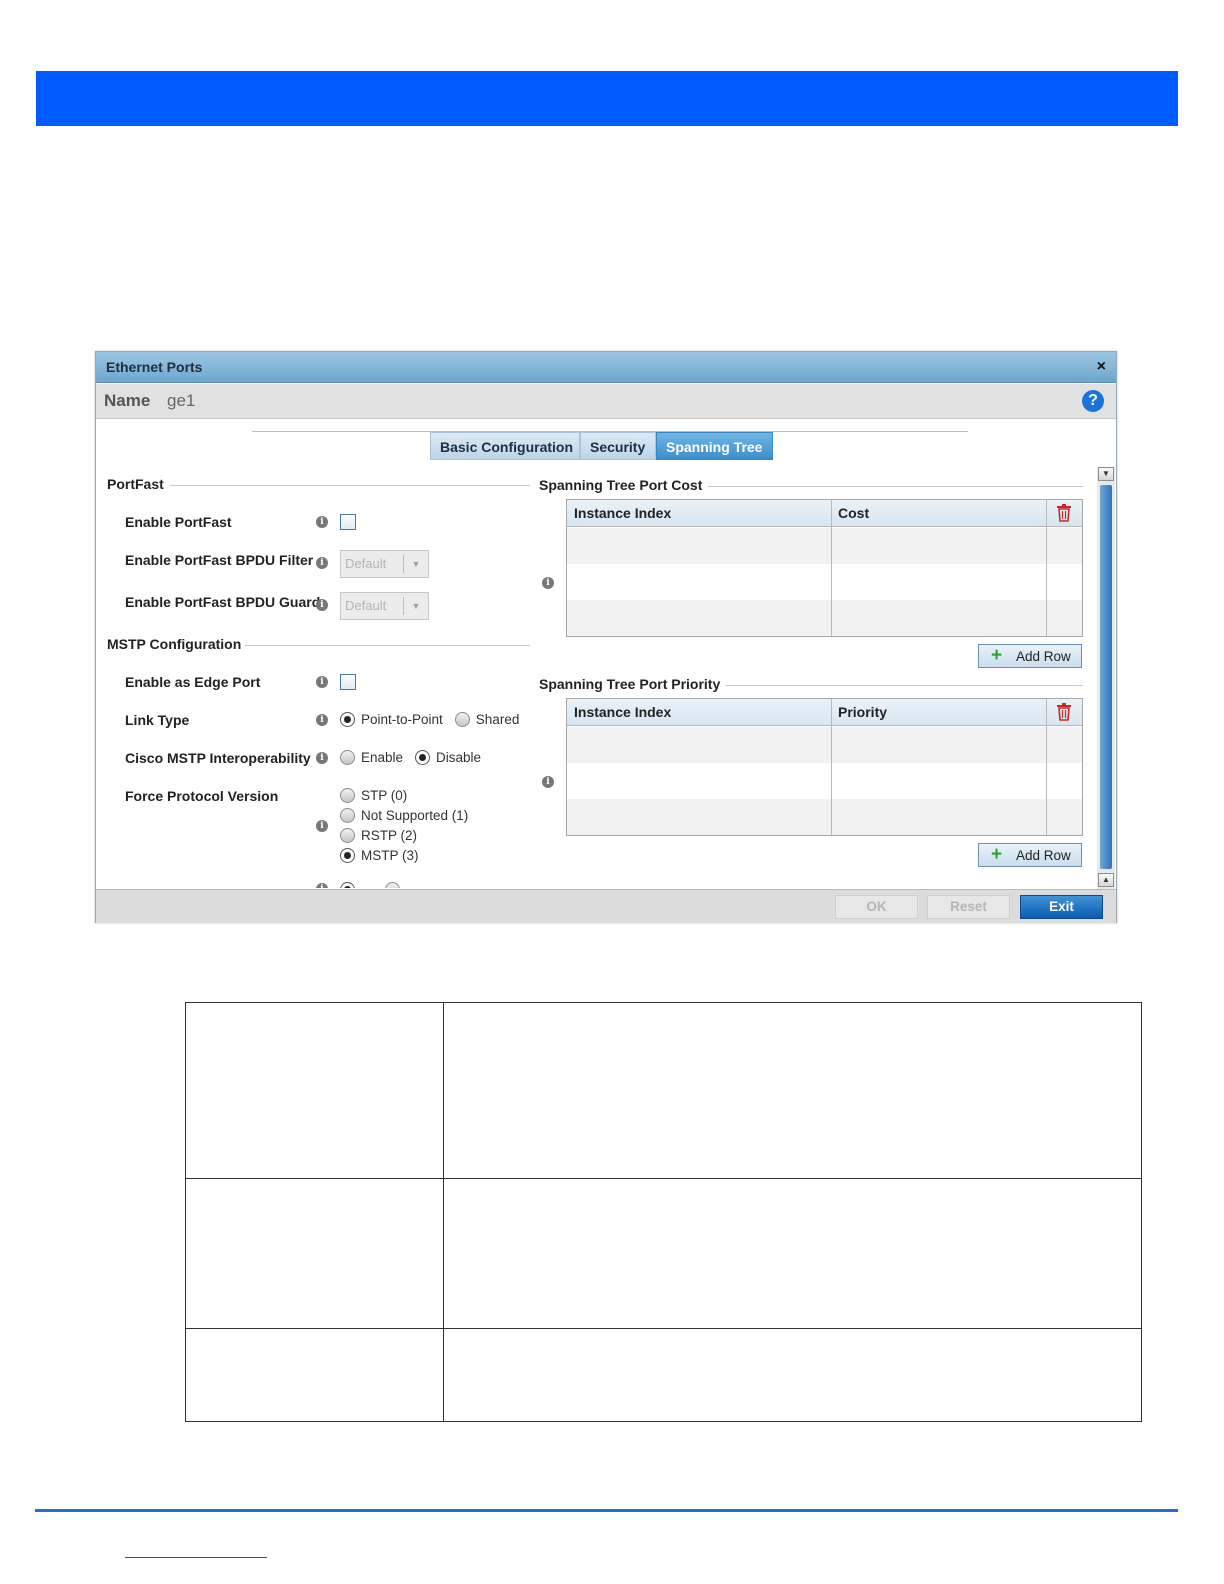 The height and width of the screenshot is (1584, 1224). I want to click on bpdu-guard-select: Default ▼, so click(384, 606).